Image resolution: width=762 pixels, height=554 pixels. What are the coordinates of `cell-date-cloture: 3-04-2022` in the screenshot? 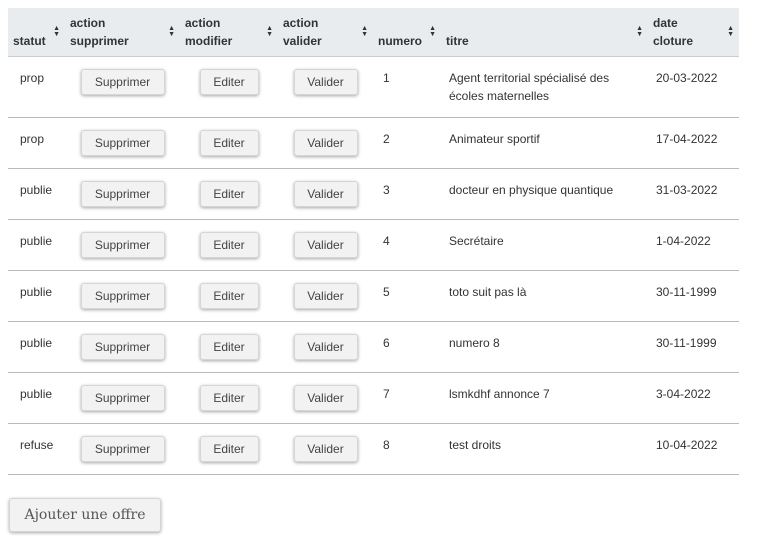 It's located at (693, 398).